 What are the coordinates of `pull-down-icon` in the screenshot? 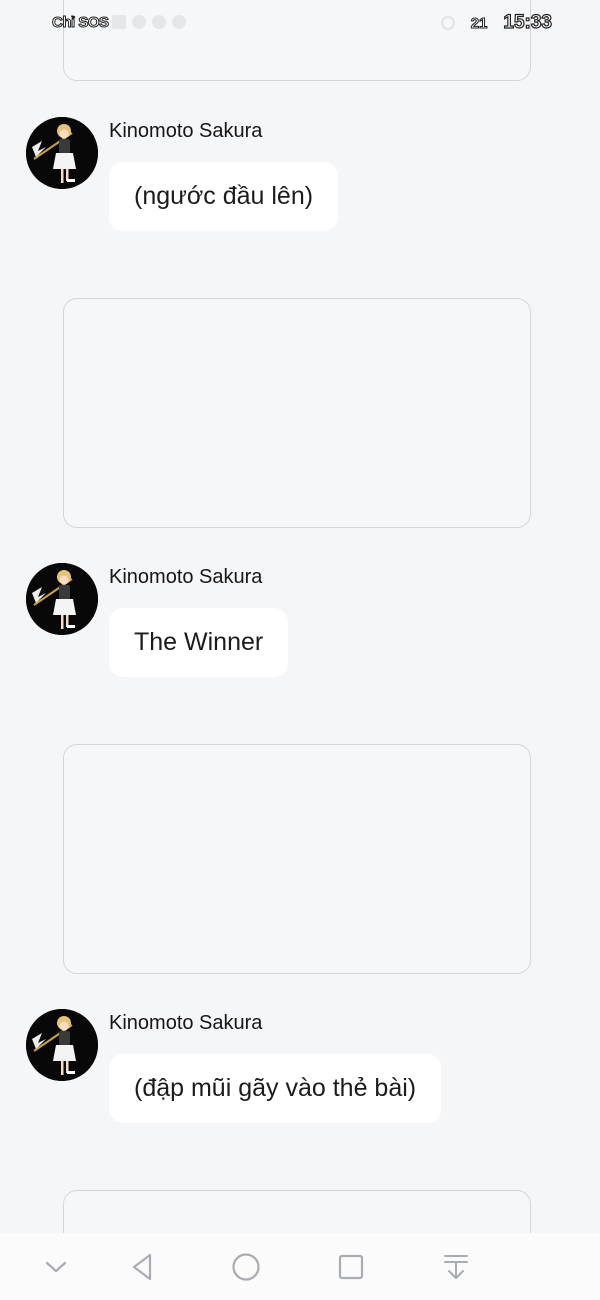 It's located at (456, 1267).